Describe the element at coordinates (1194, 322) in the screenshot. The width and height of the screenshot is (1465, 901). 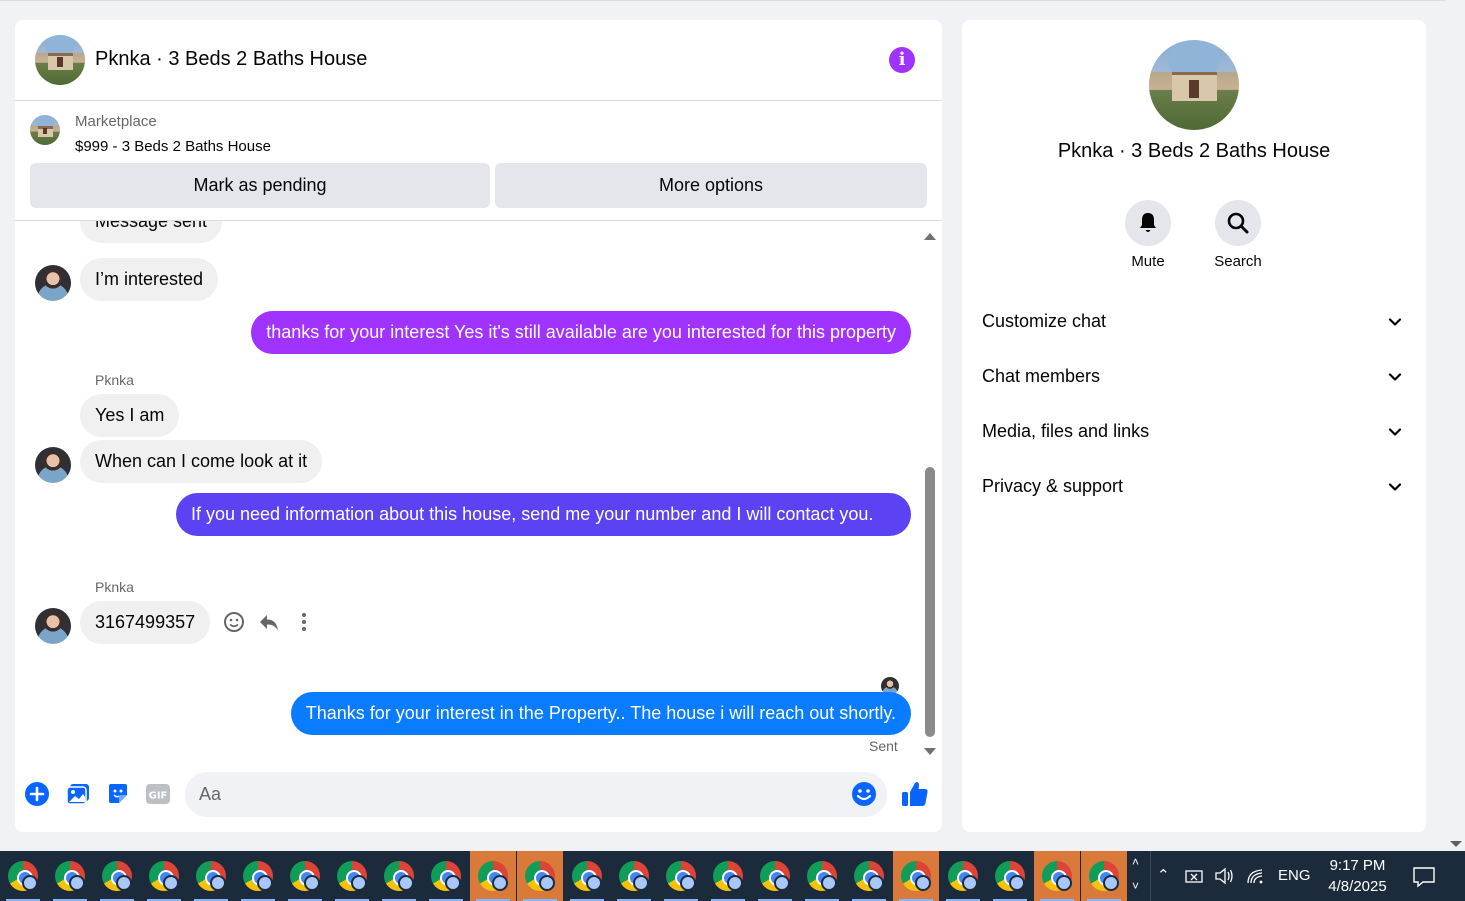
I see `section-customize-chat: Customize chat` at that location.